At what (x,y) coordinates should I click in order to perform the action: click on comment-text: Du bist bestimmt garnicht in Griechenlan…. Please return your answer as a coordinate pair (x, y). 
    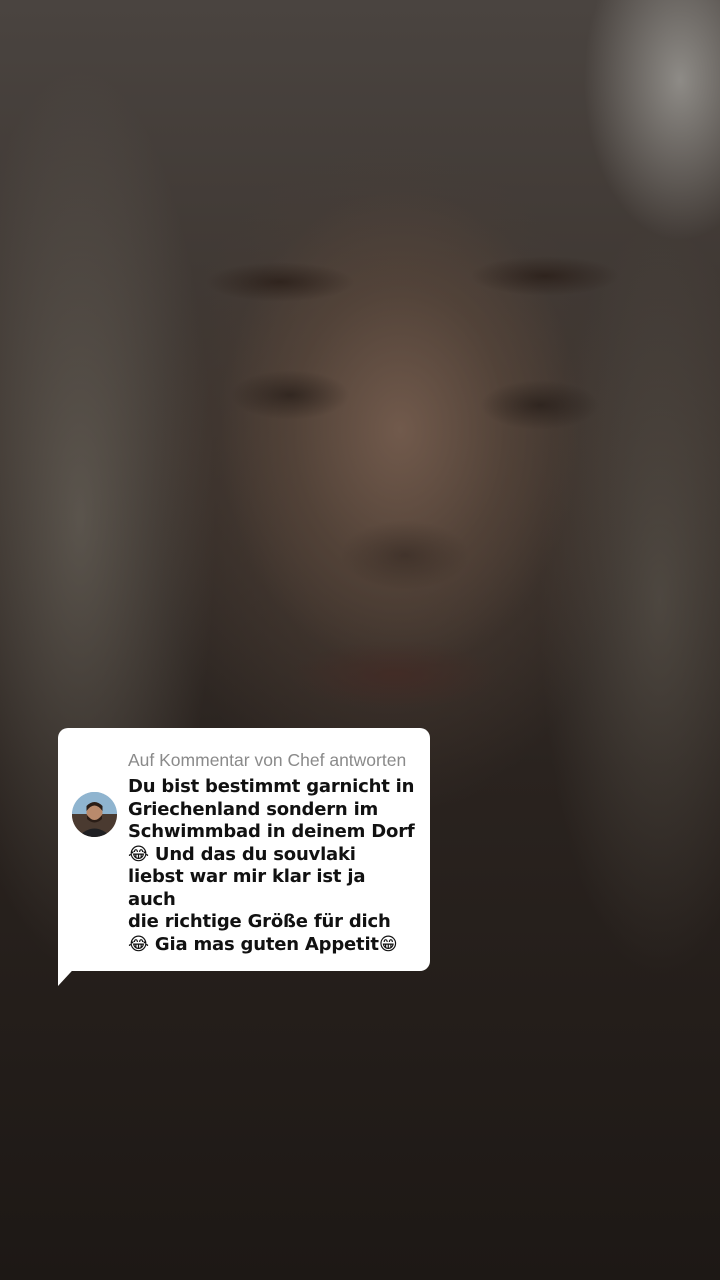
    Looking at the image, I should click on (272, 866).